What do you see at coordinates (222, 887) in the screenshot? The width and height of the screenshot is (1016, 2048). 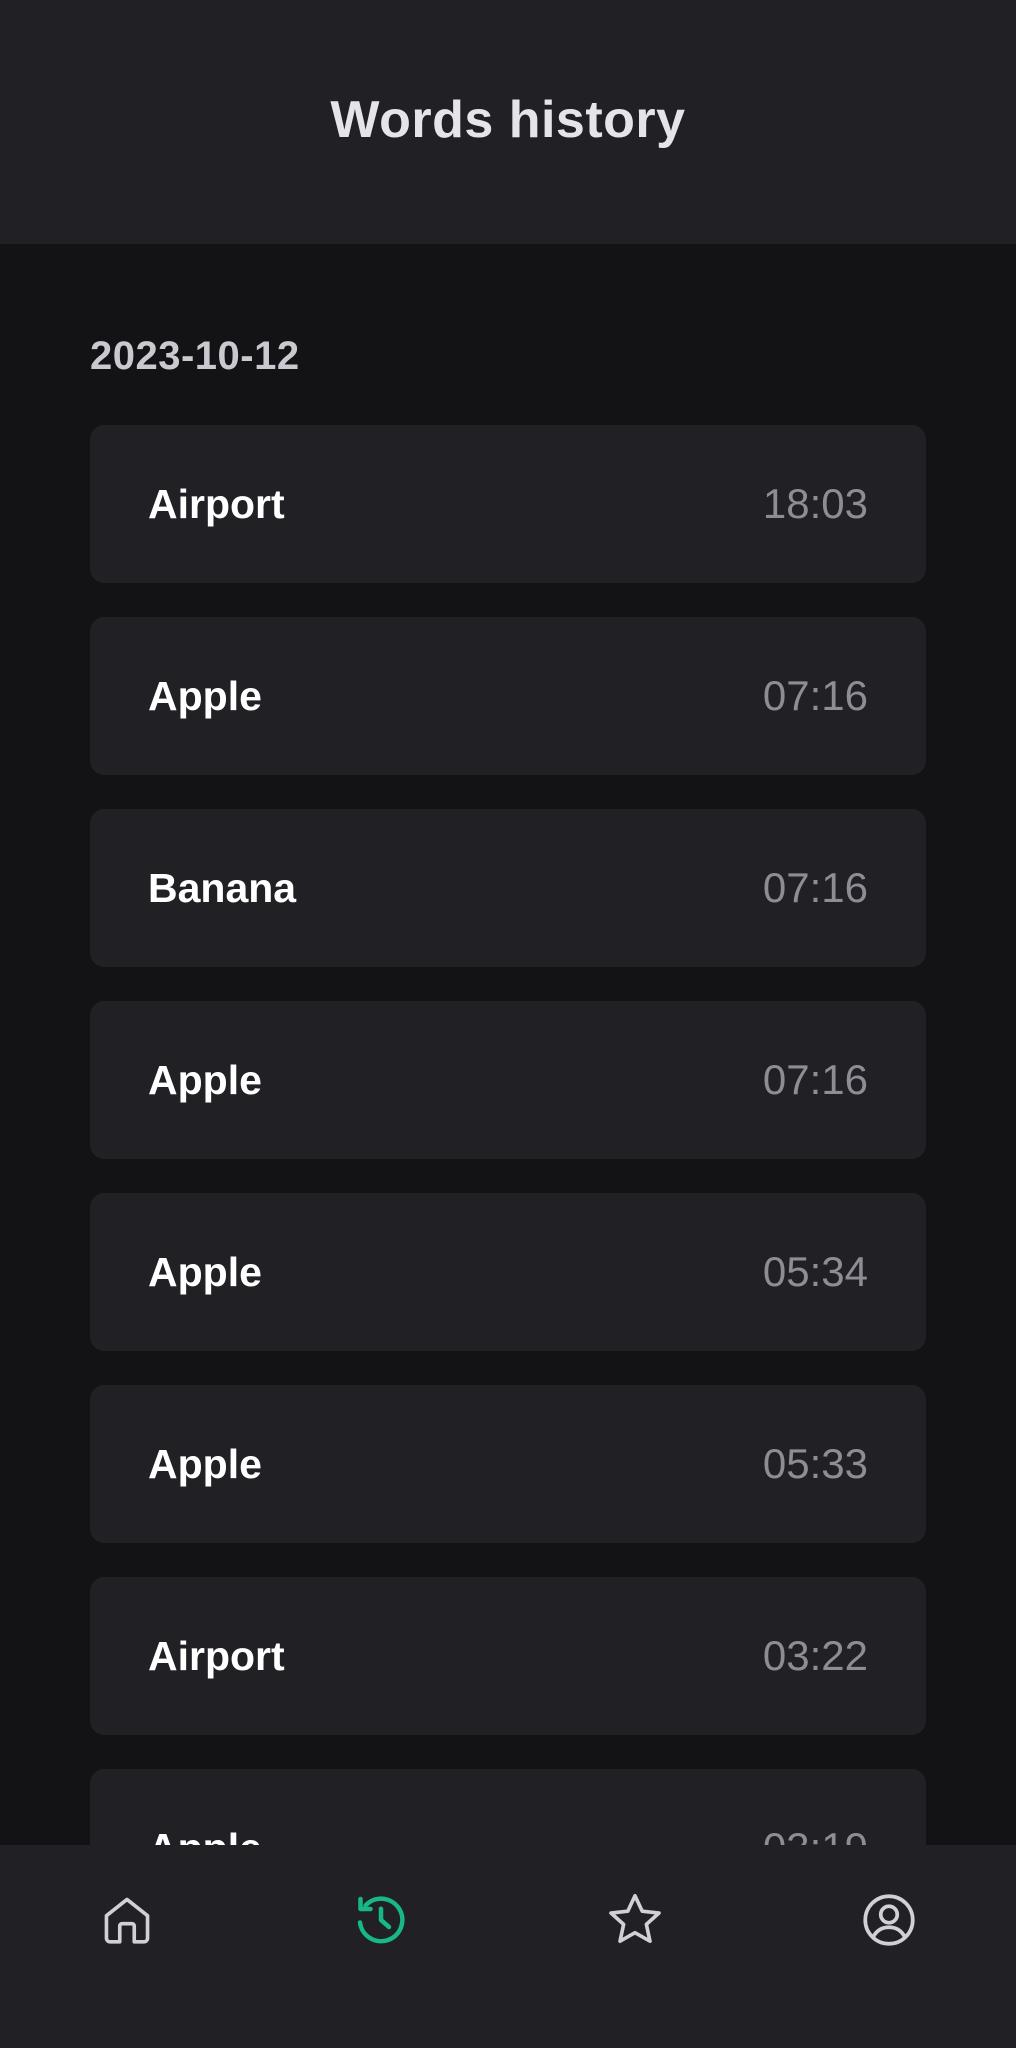 I see `history-word: Banana` at bounding box center [222, 887].